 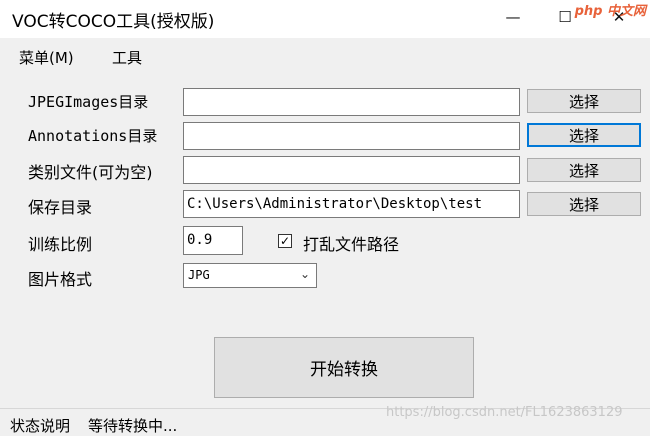 What do you see at coordinates (90, 172) in the screenshot?
I see `class-file-label: 类别文件(可为空)` at bounding box center [90, 172].